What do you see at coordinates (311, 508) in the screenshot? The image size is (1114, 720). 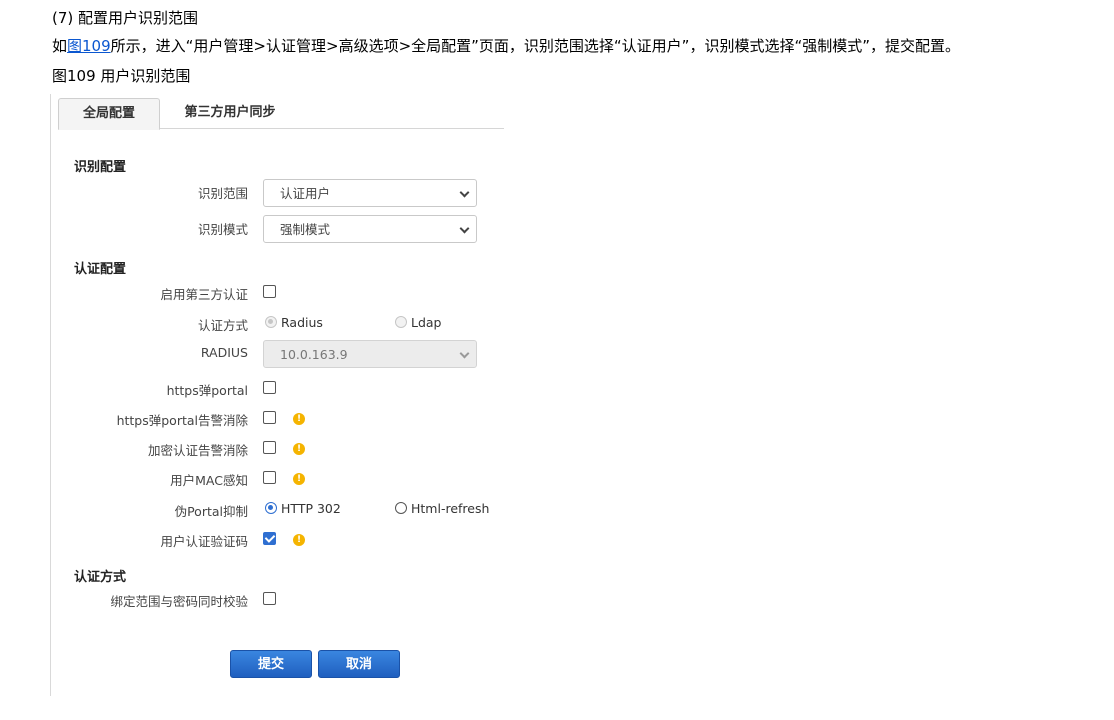 I see `http302-radio-label: HTTP 302` at bounding box center [311, 508].